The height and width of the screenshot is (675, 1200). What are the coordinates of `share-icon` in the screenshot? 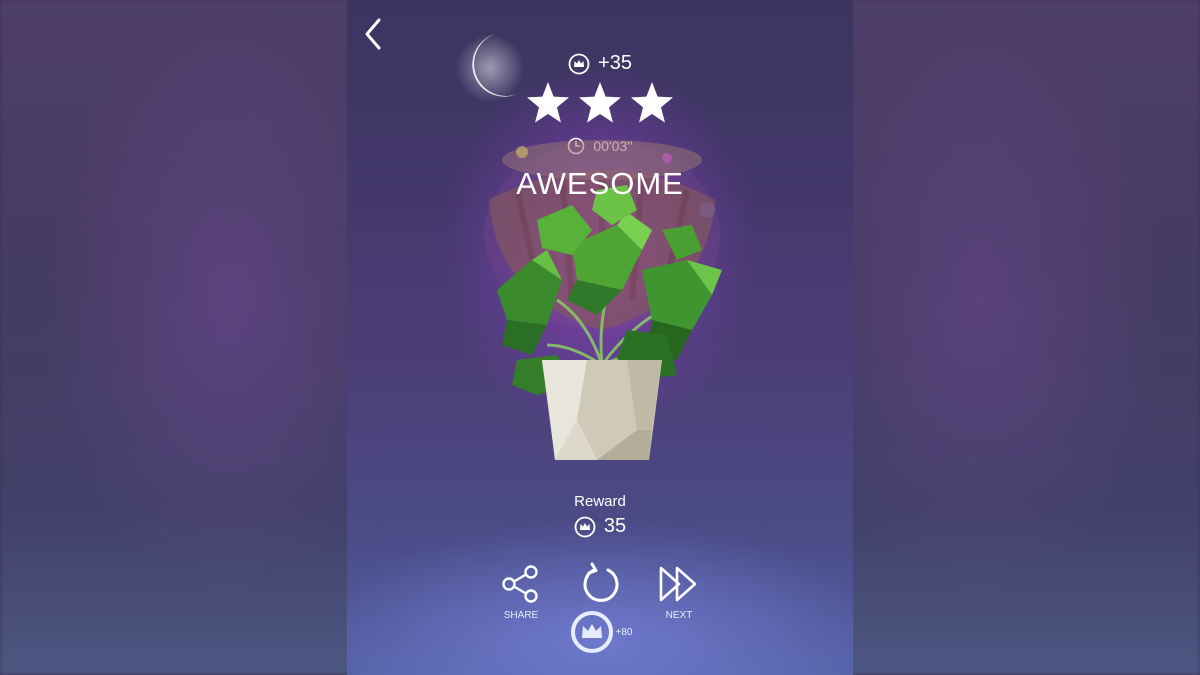 It's located at (520, 584).